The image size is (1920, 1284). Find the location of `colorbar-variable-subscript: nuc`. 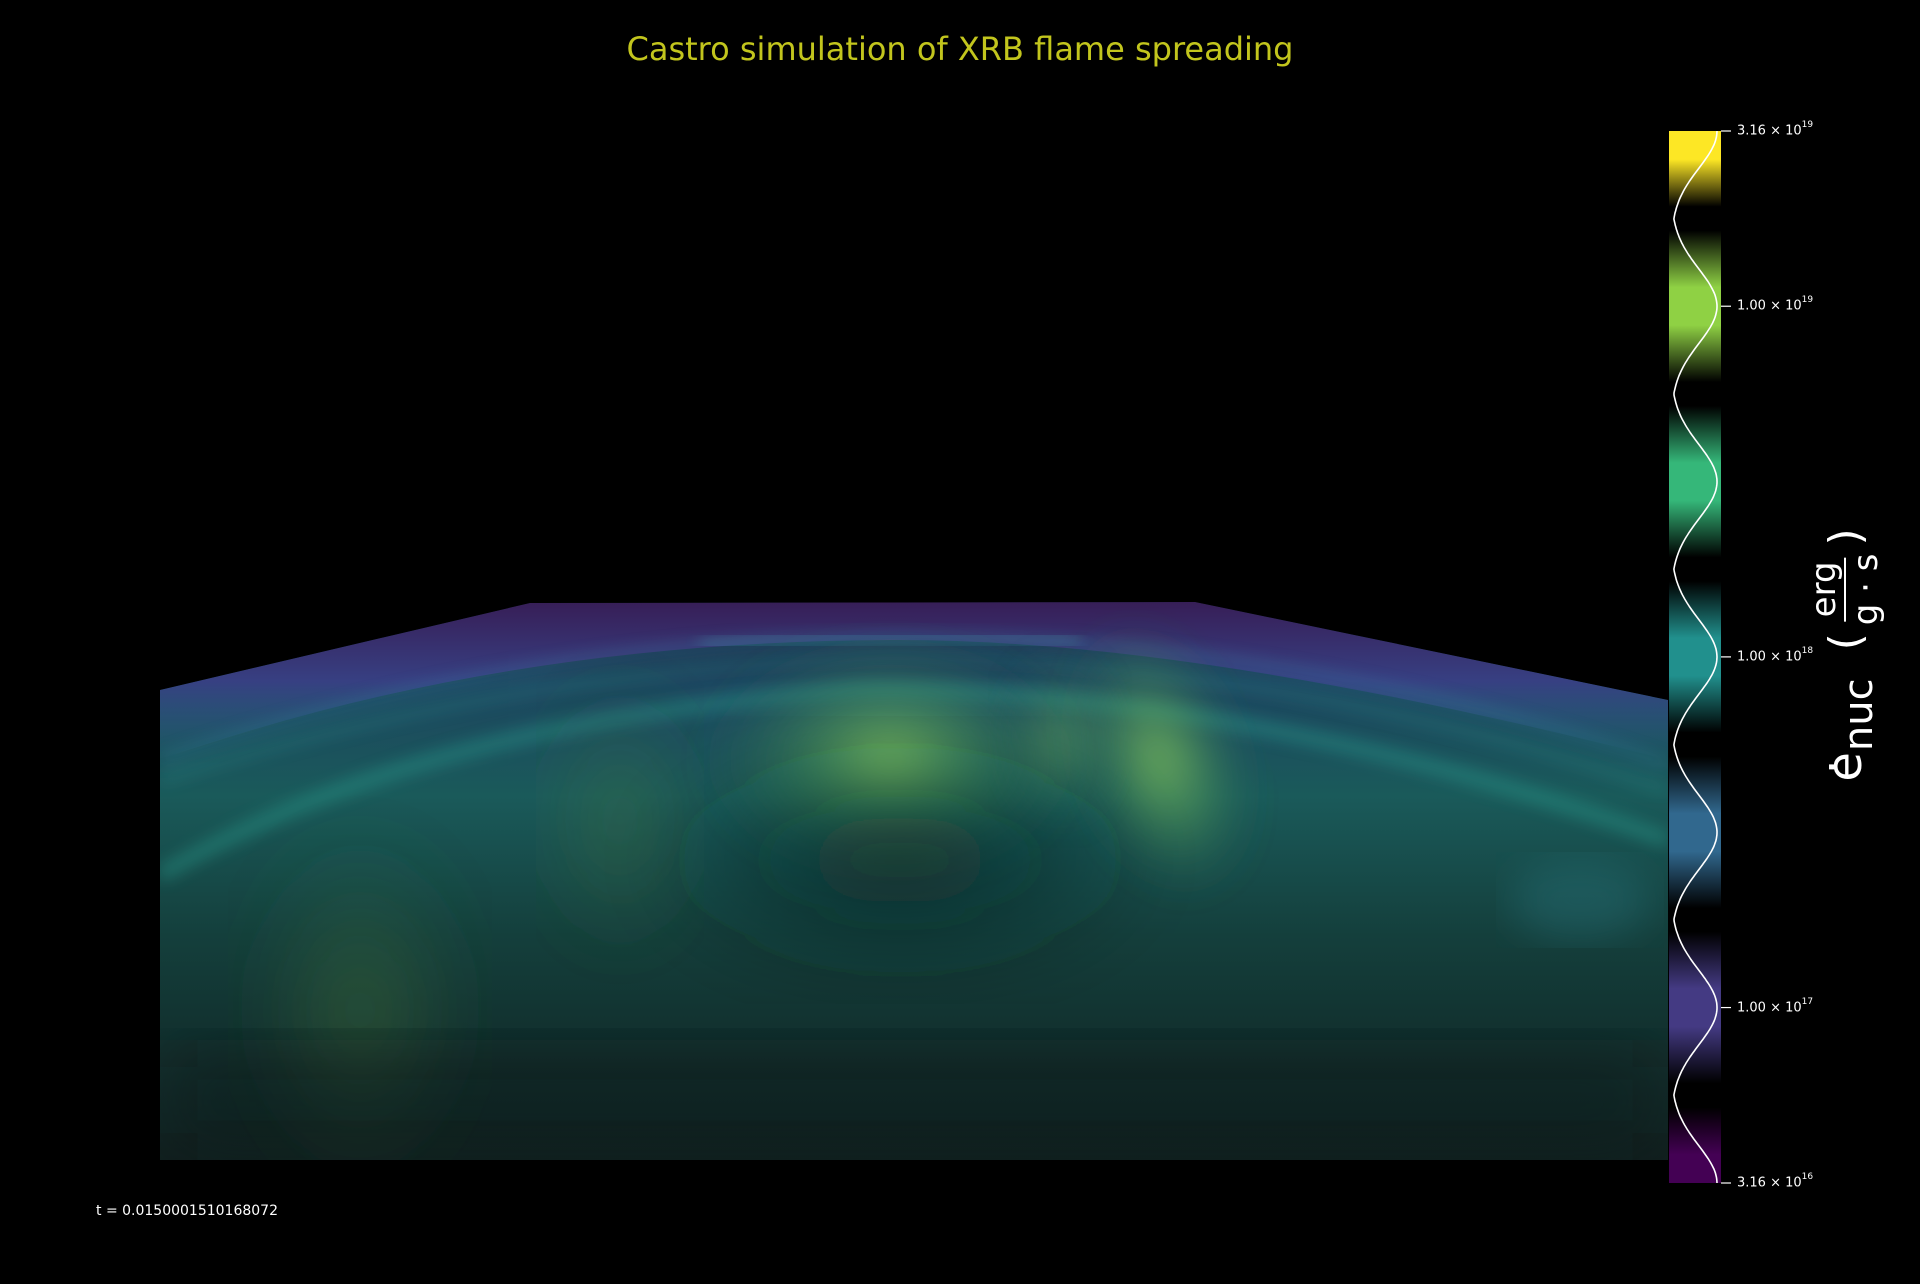

colorbar-variable-subscript: nuc is located at coordinates (1859, 715).